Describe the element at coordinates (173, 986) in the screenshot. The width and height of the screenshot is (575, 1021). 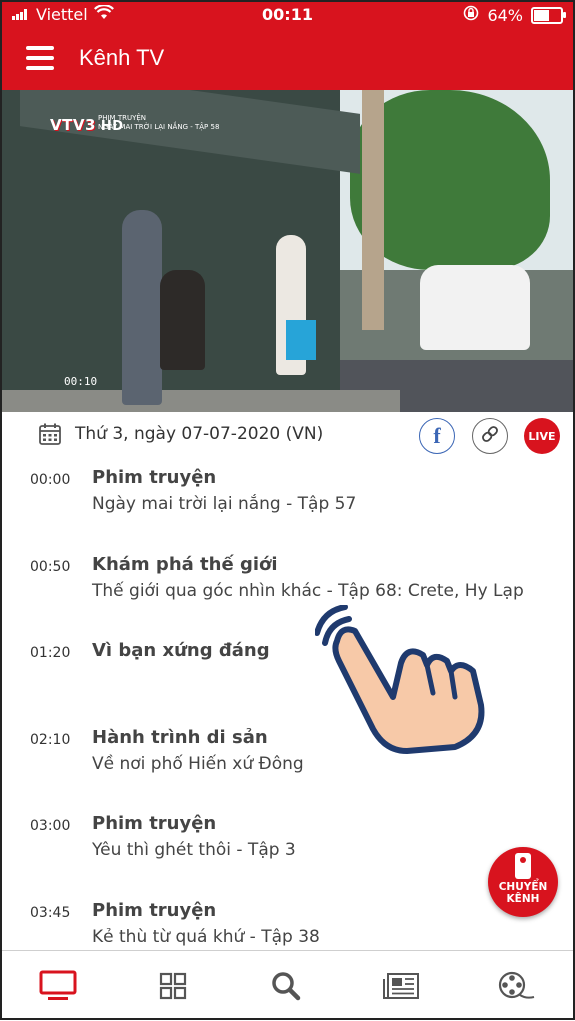
I see `nav-categories` at that location.